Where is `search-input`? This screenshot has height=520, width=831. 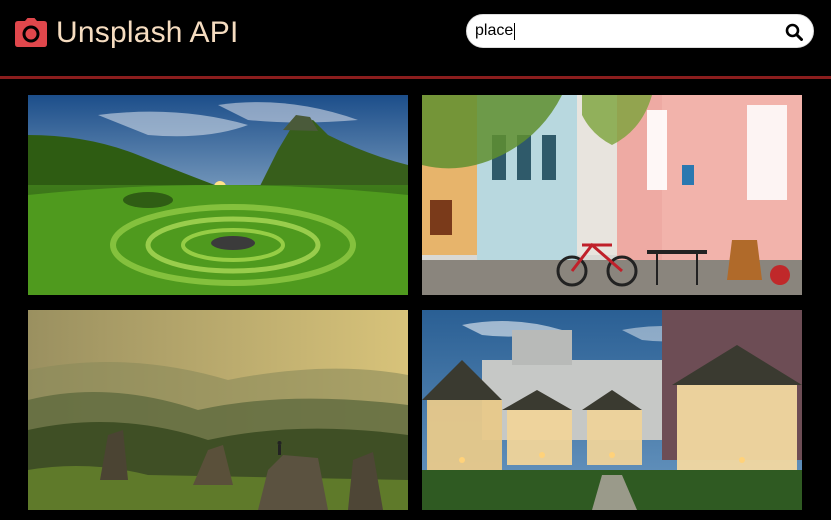
search-input is located at coordinates (620, 31).